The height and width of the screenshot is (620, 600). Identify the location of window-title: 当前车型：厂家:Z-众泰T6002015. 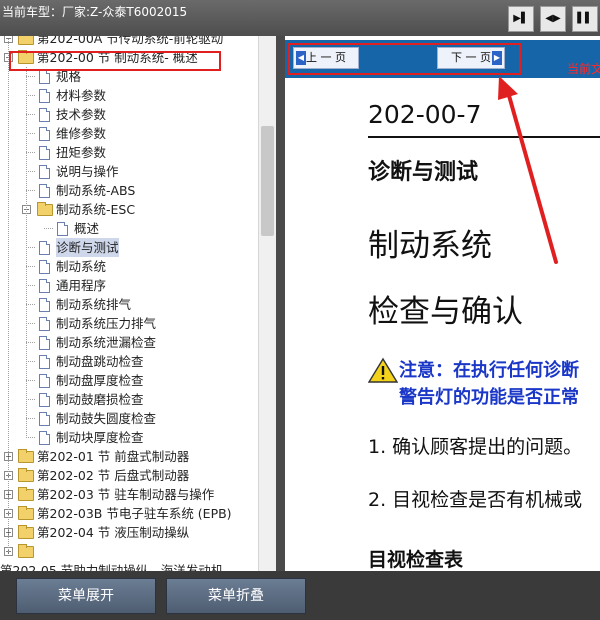
(95, 12).